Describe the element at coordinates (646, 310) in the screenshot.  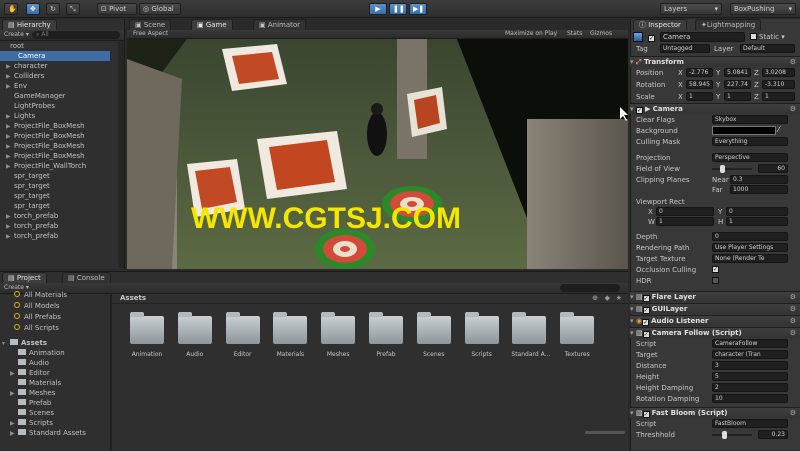
I see `guilayer-enabled-checkbox: ✓` at that location.